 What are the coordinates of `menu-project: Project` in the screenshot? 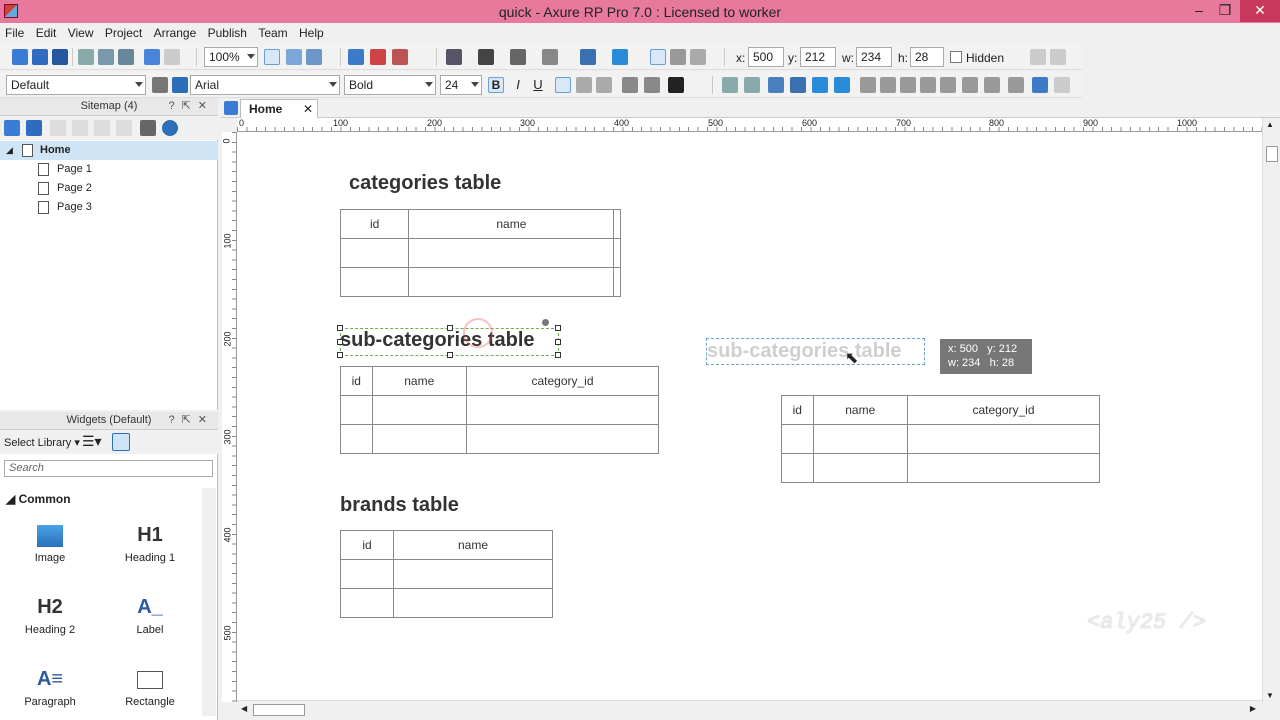 It's located at (122, 31).